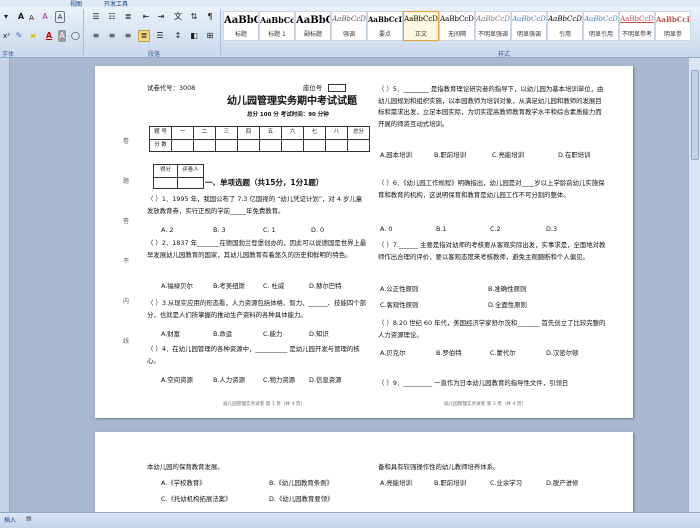 This screenshot has width=700, height=528. I want to click on clear-format-button: A, so click(45, 17).